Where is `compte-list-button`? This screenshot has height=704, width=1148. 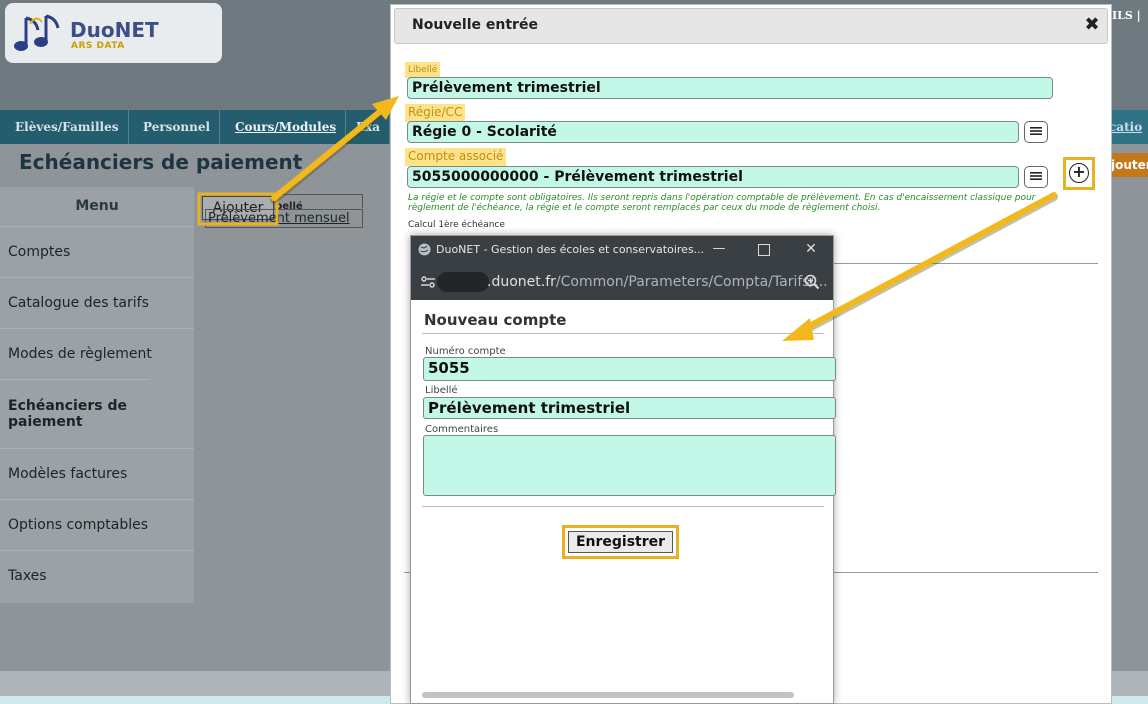
compte-list-button is located at coordinates (1036, 177).